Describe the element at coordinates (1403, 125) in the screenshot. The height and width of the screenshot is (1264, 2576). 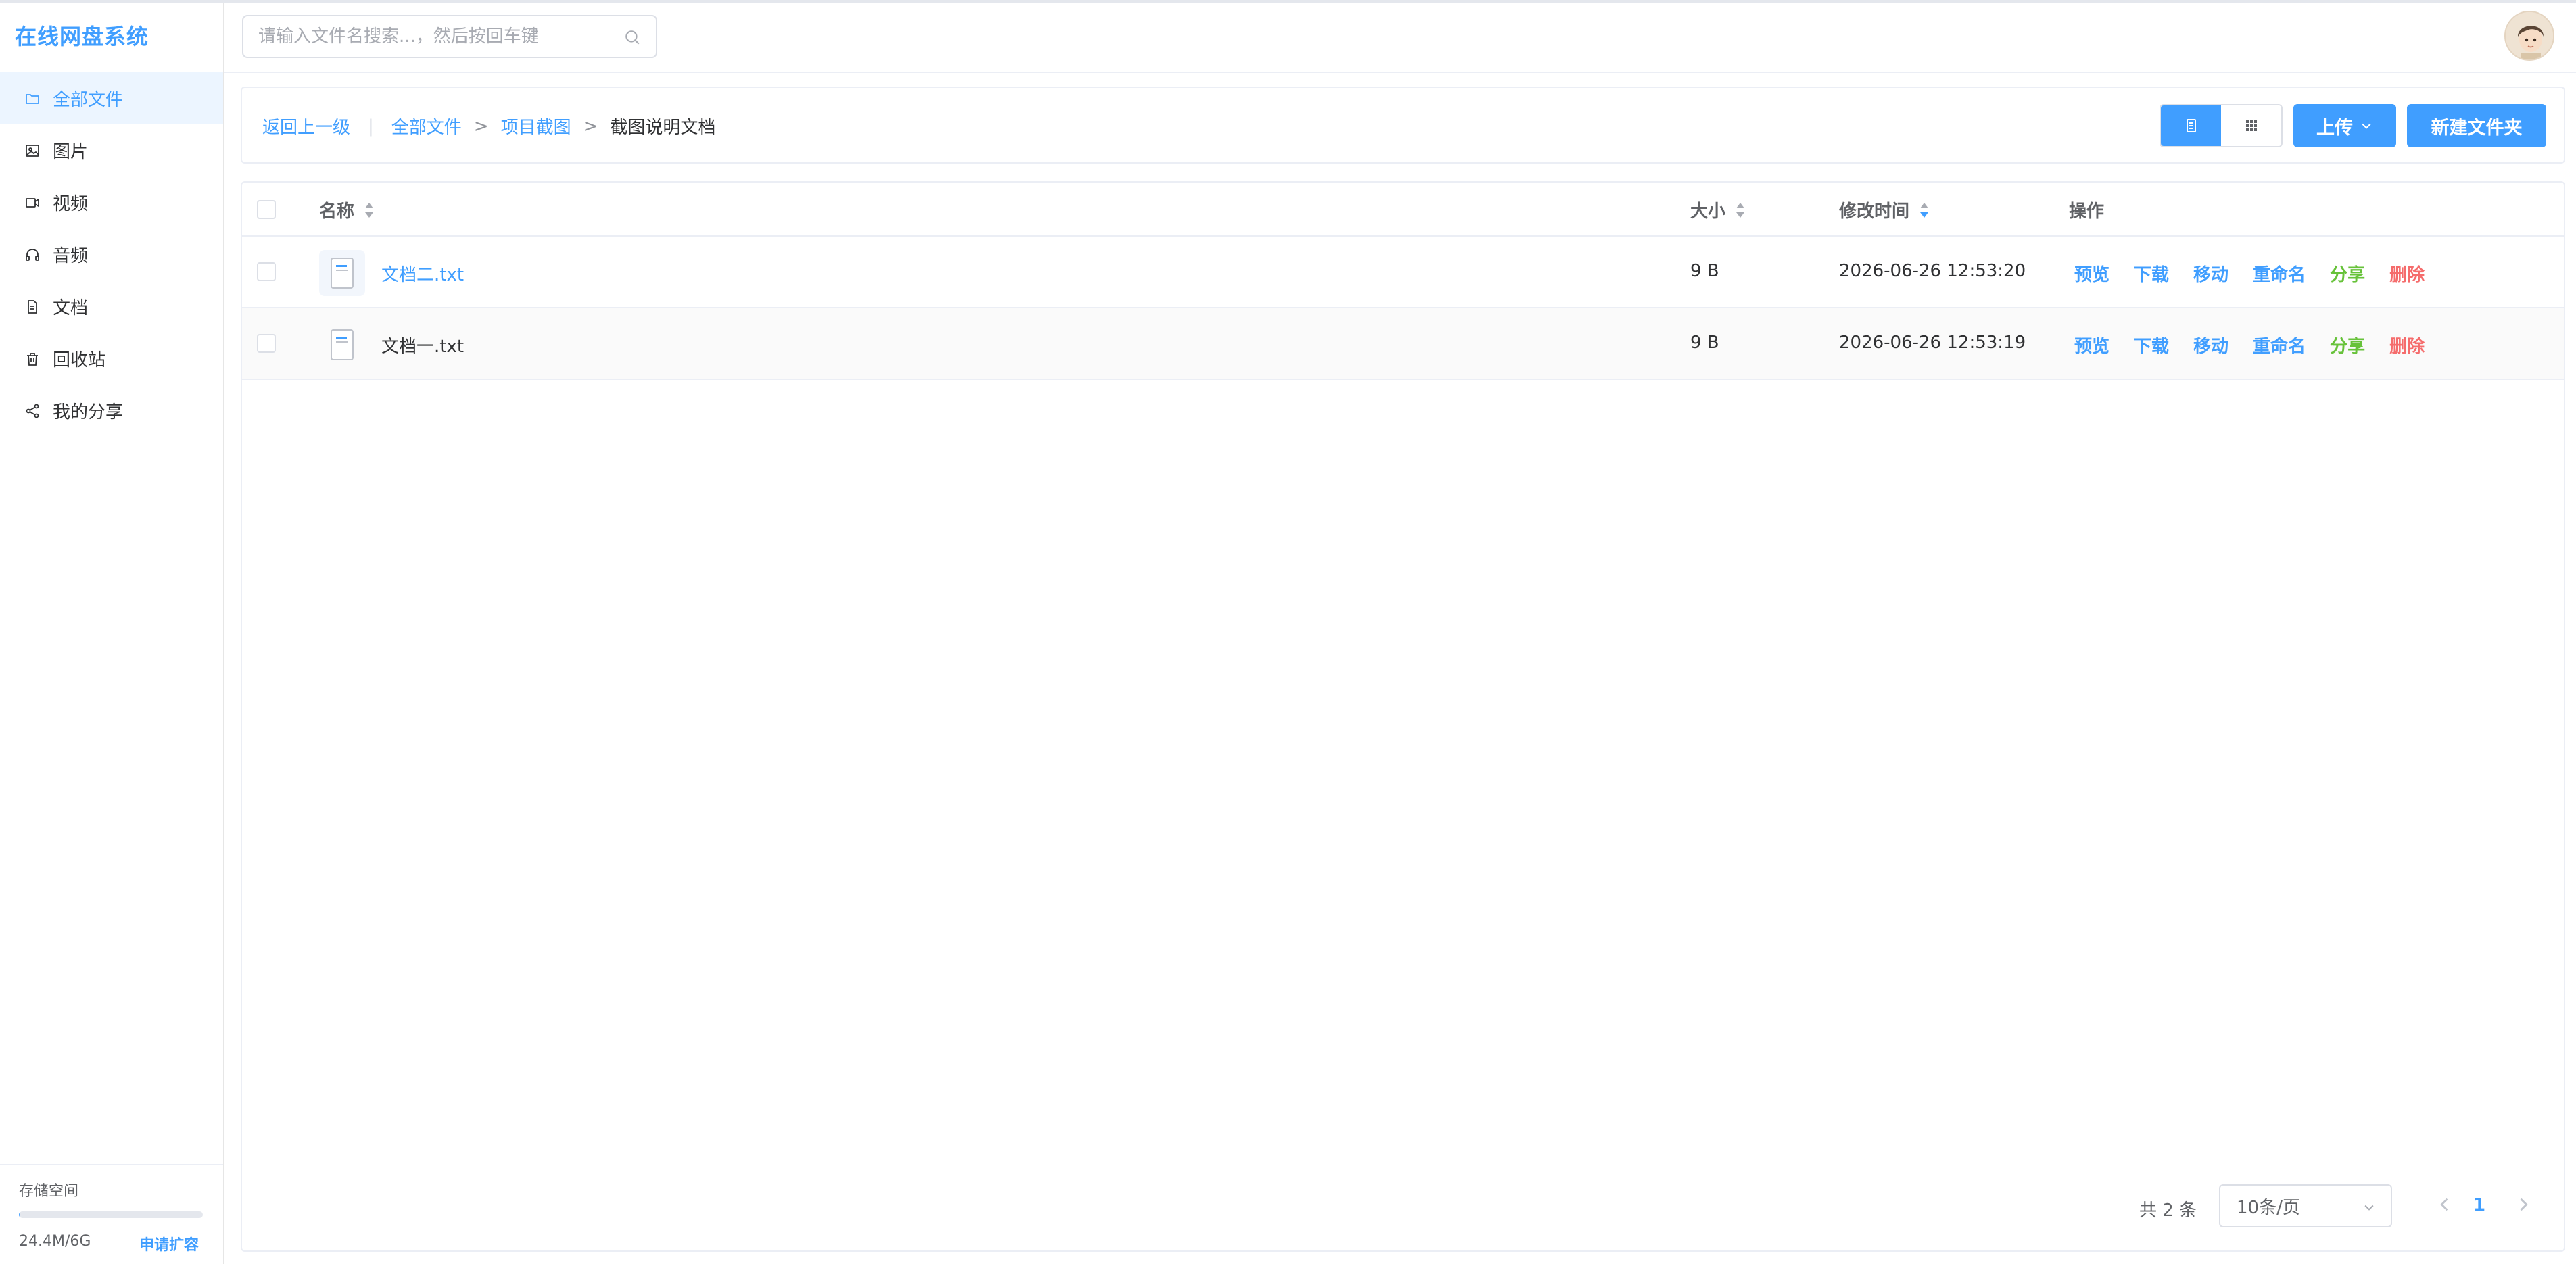
I see `toolbar-card: 返回上一级 | 全部文件 > 项目截图 > 截图说明文档 上传 新建文件夹` at that location.